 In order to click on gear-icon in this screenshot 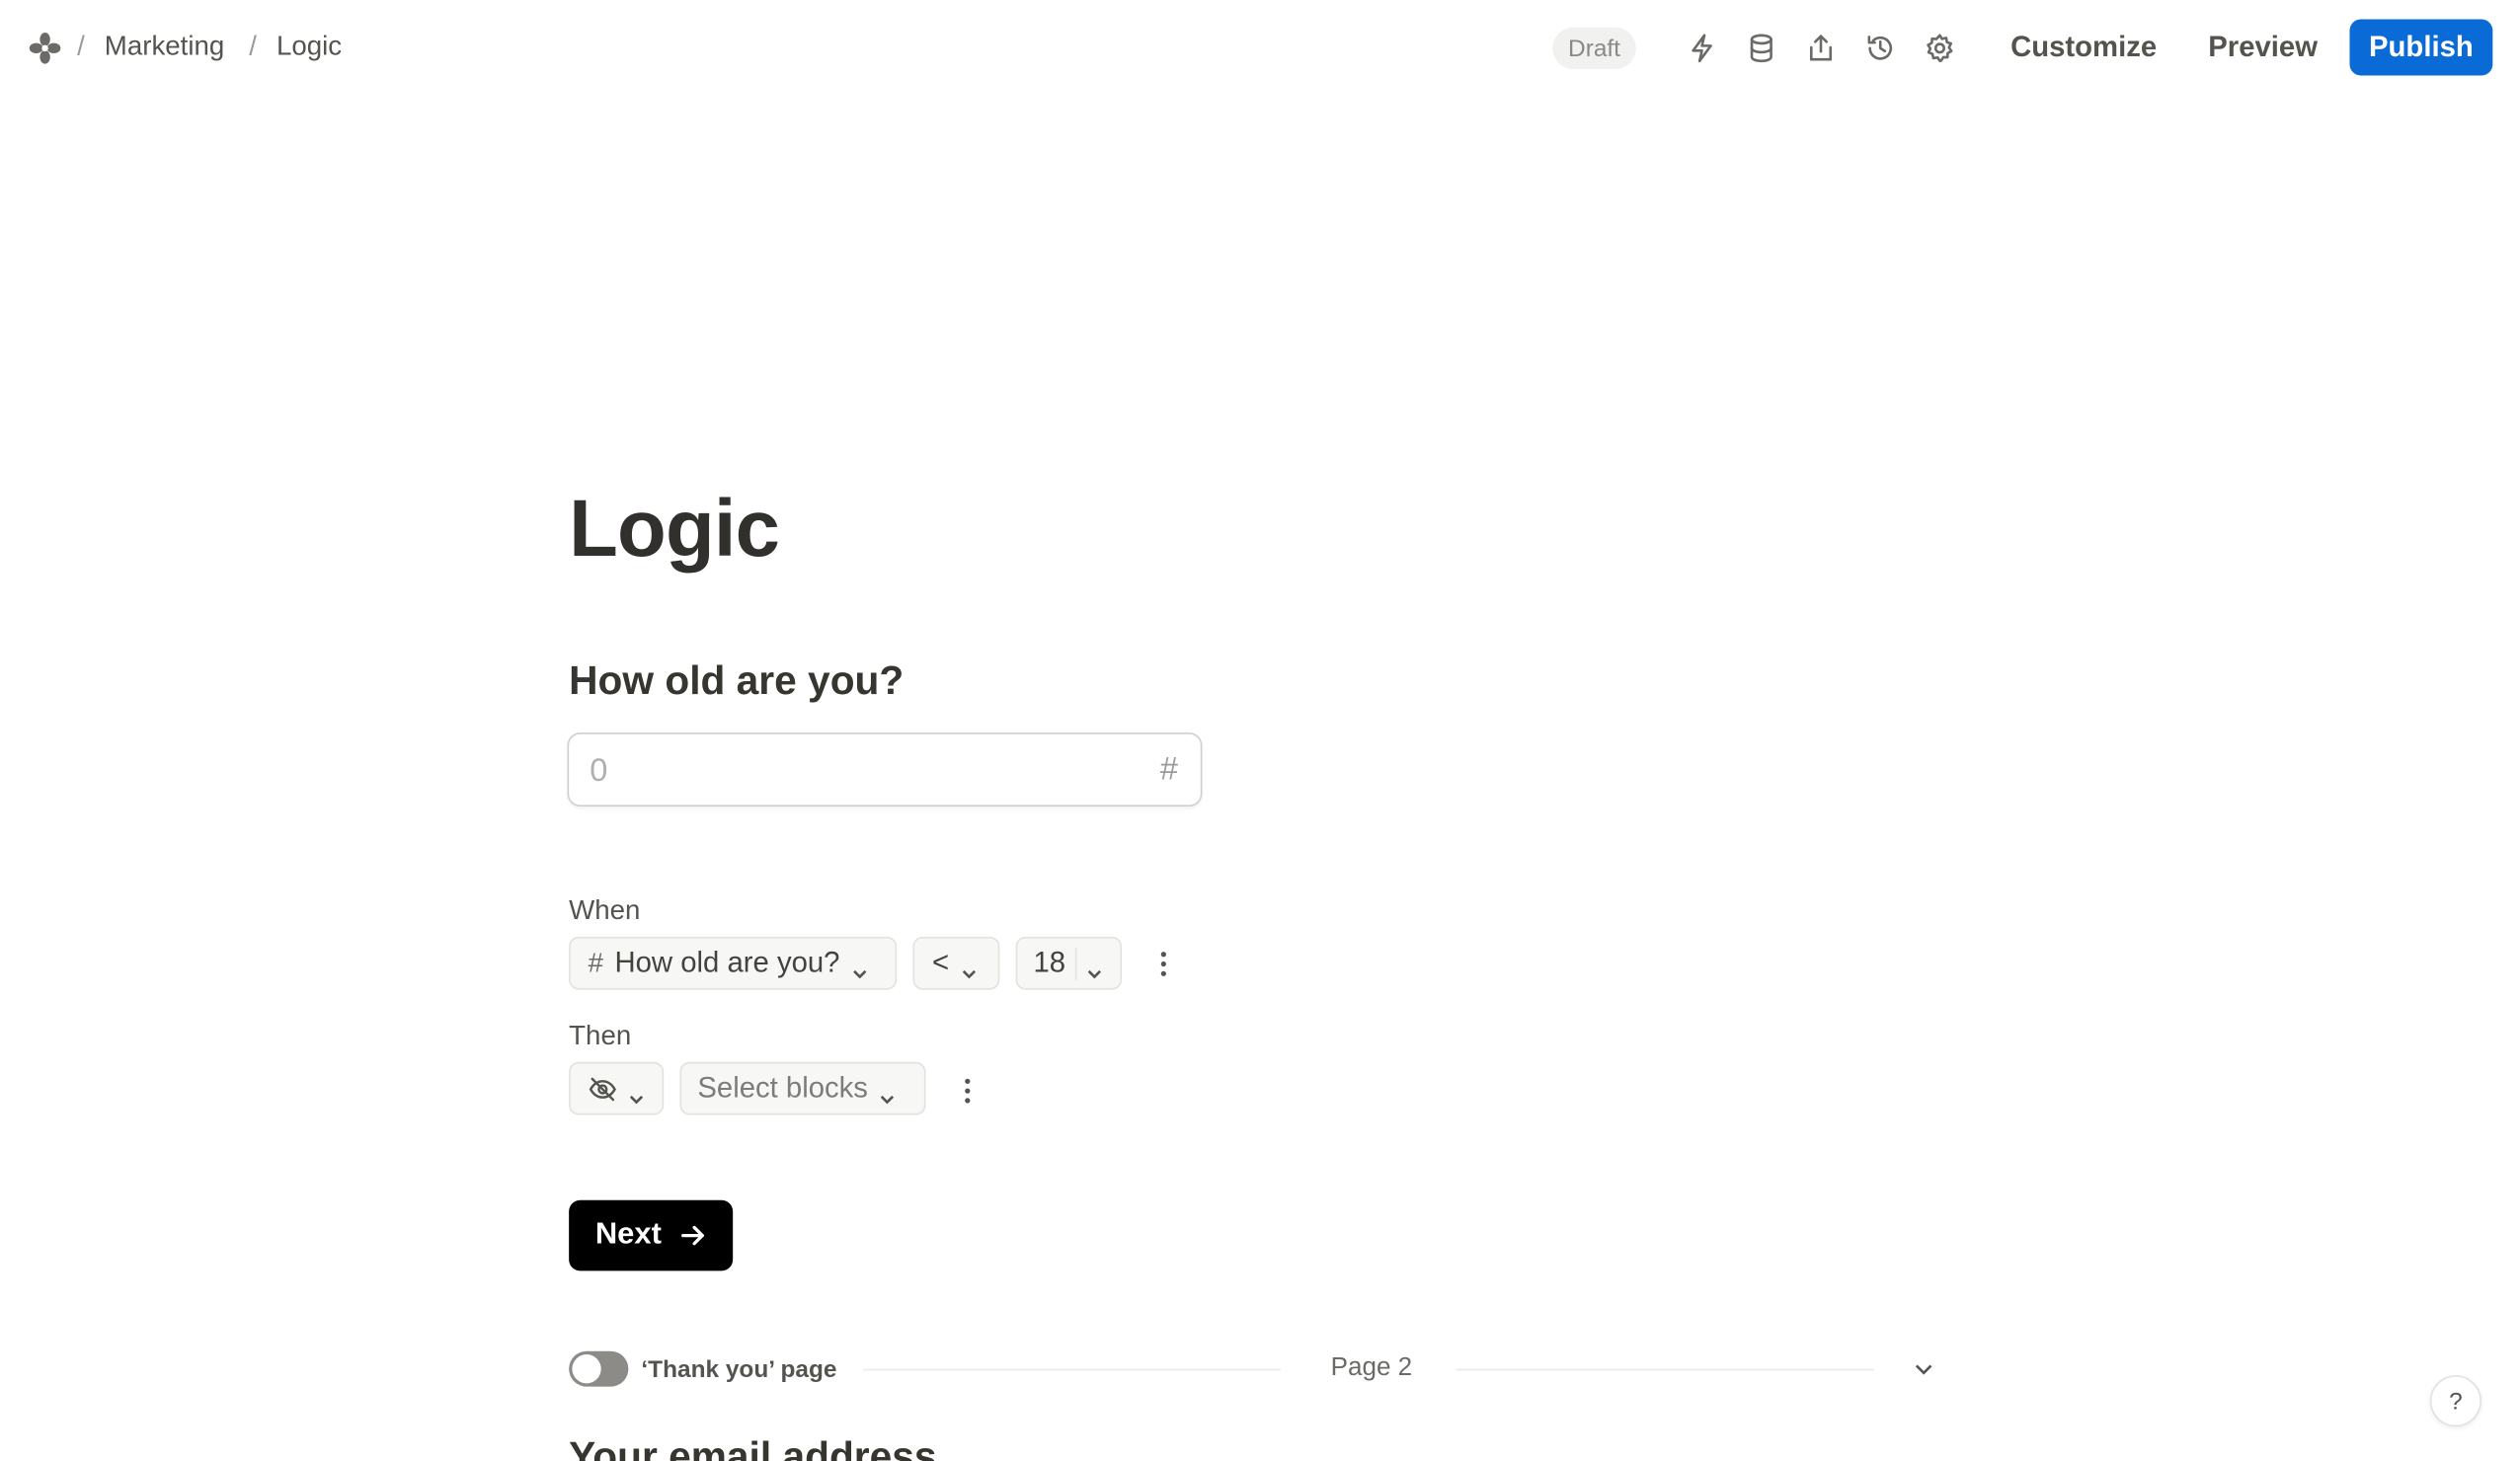, I will do `click(1940, 48)`.